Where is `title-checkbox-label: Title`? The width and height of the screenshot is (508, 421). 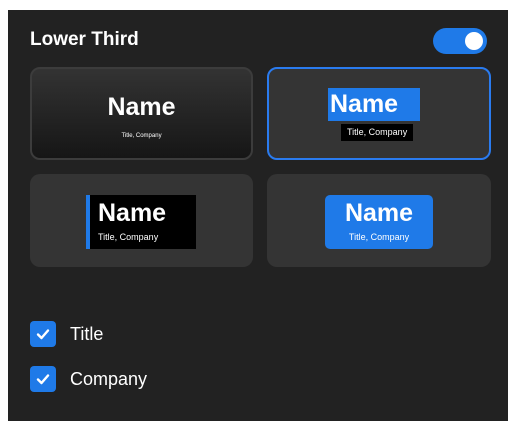
title-checkbox-label: Title is located at coordinates (87, 333).